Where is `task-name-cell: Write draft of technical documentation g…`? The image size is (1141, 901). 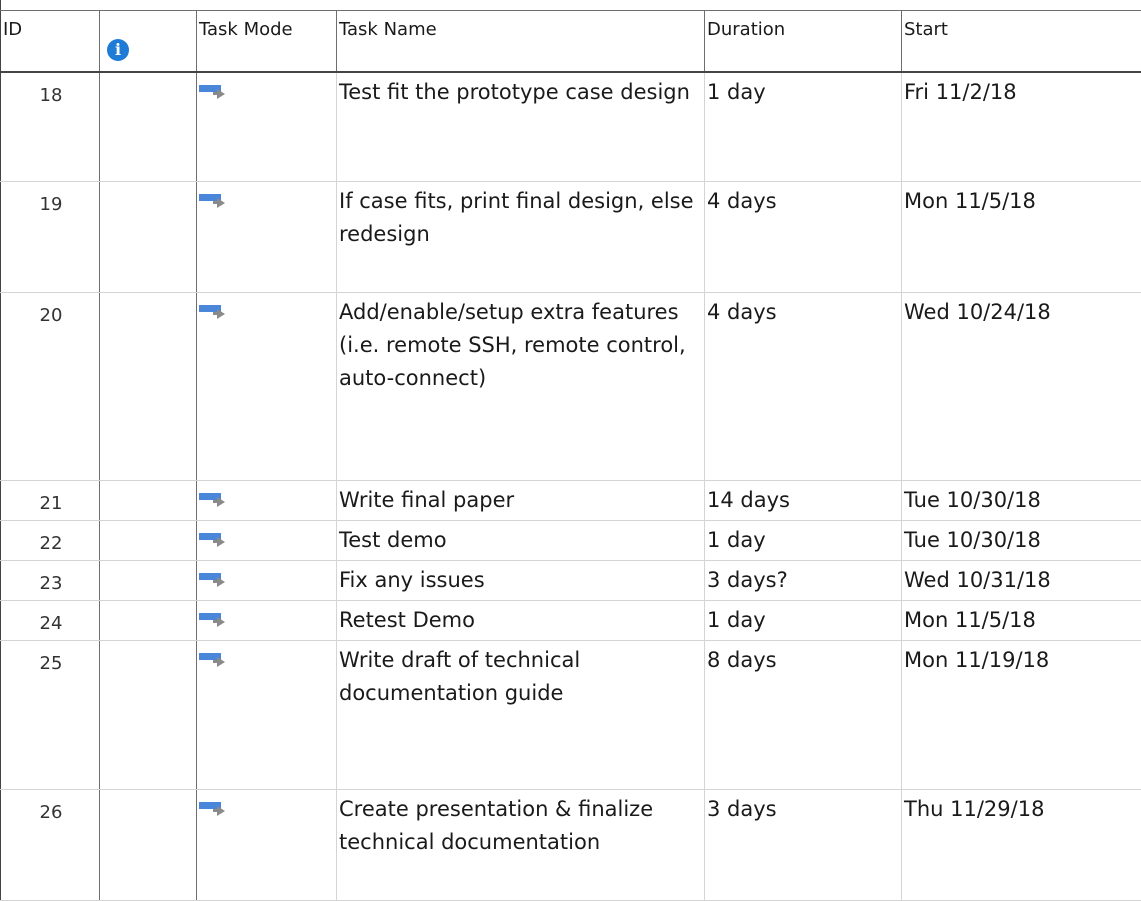 task-name-cell: Write draft of technical documentation g… is located at coordinates (521, 715).